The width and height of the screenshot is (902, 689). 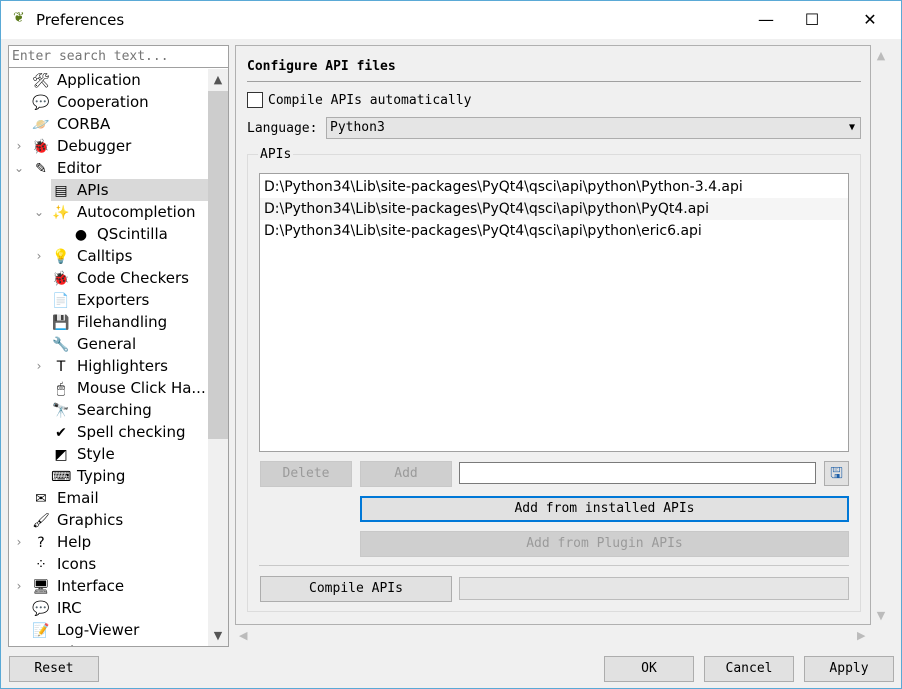 I want to click on tree-item: 📄 Exporters, so click(x=129, y=300).